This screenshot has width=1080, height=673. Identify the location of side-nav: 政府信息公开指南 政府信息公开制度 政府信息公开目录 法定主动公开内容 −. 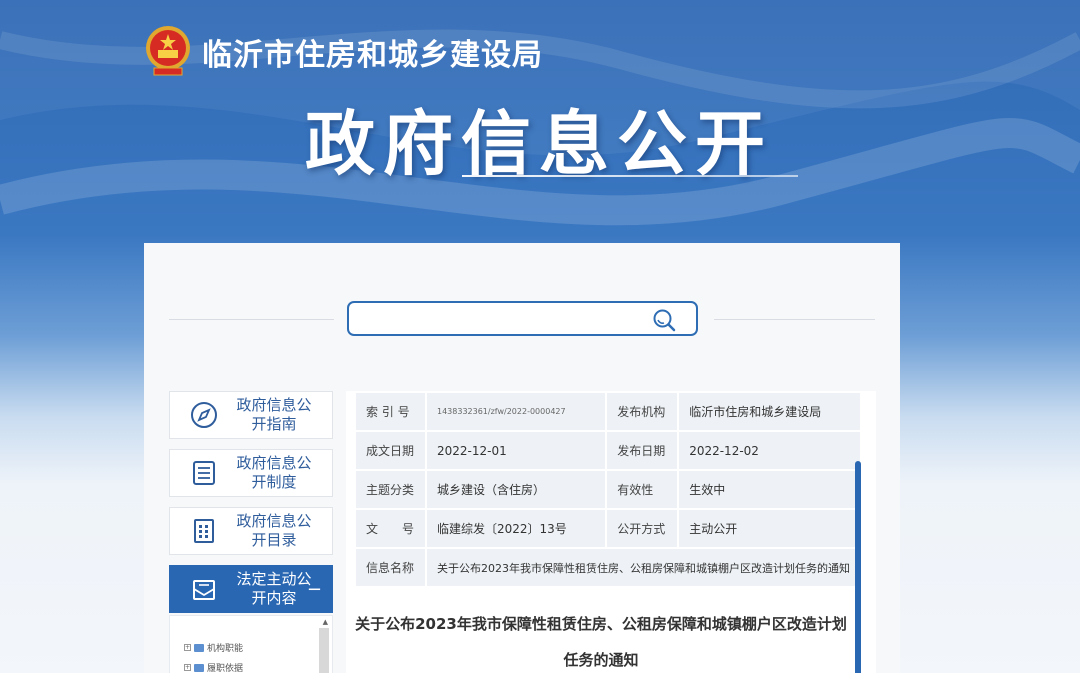
(251, 507).